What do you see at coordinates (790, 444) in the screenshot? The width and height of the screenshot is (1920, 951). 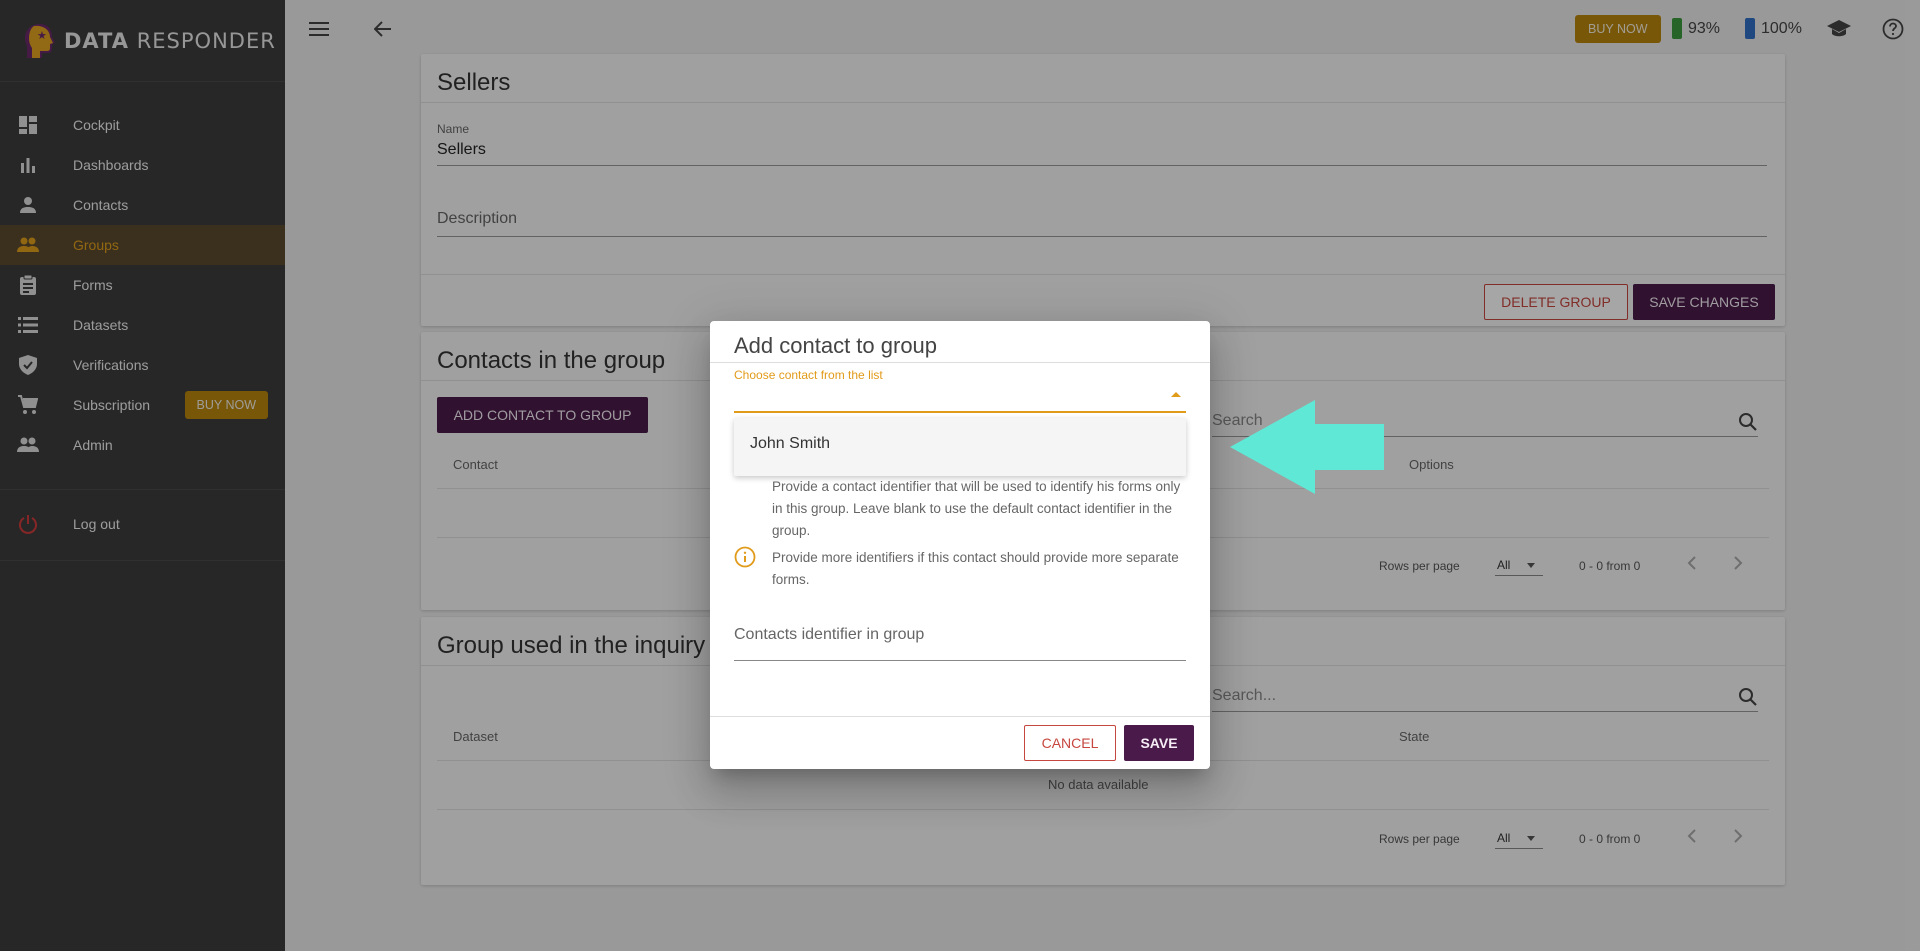 I see `dropdown-option: John Smith` at bounding box center [790, 444].